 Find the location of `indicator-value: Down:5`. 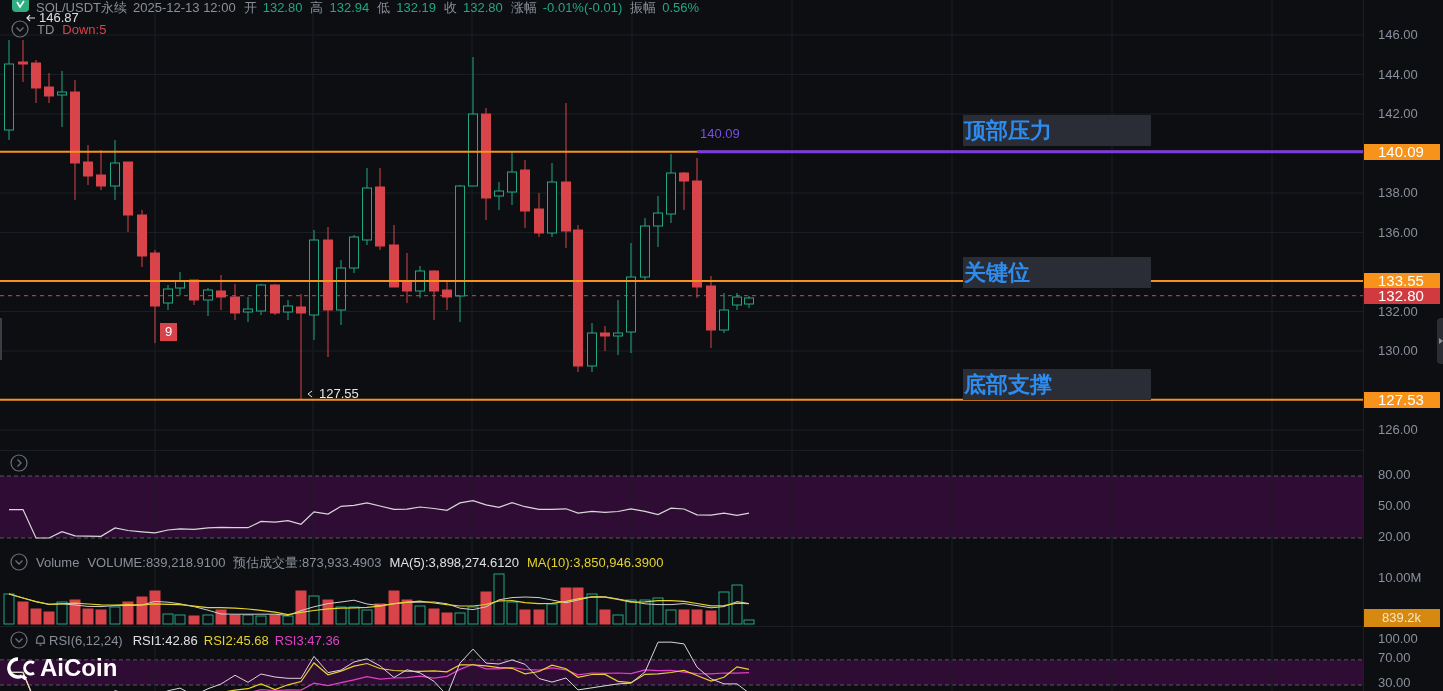

indicator-value: Down:5 is located at coordinates (84, 29).